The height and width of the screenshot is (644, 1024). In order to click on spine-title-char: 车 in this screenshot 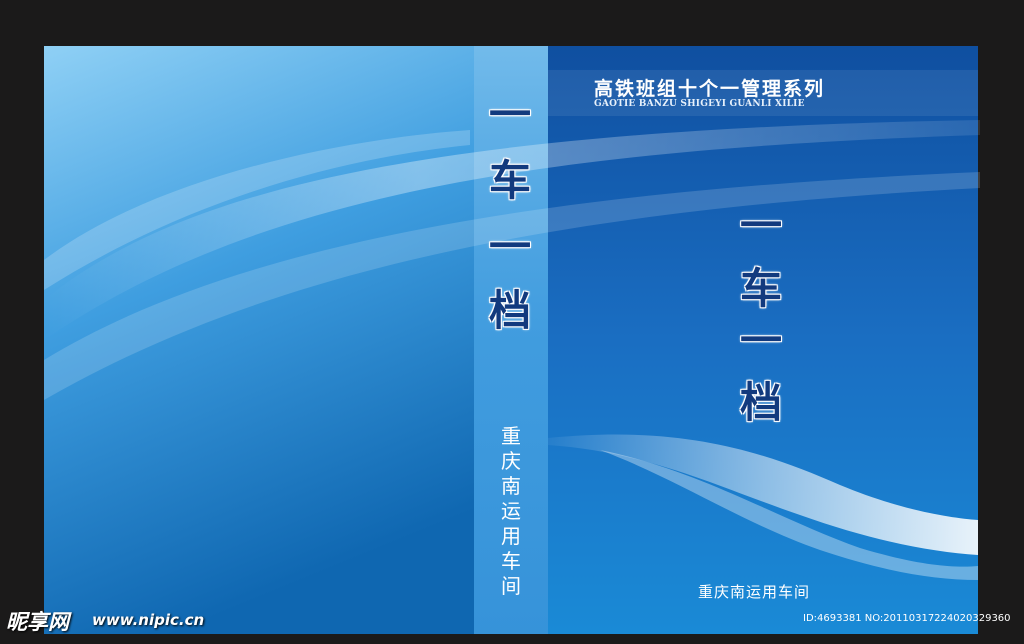, I will do `click(509, 180)`.